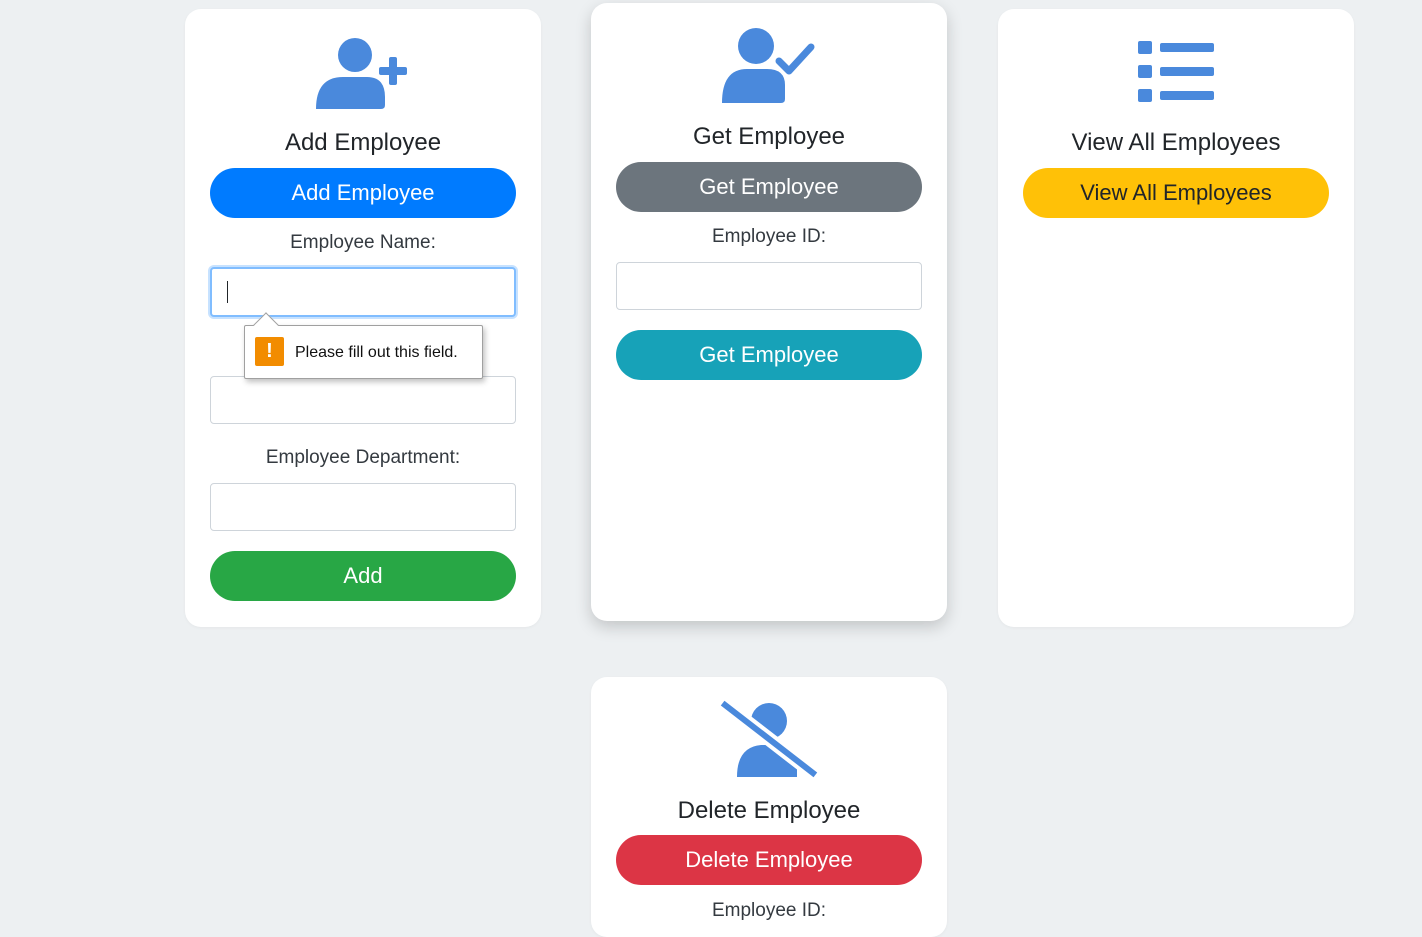  Describe the element at coordinates (1176, 193) in the screenshot. I see `view-all-employees-button: View All Employees` at that location.